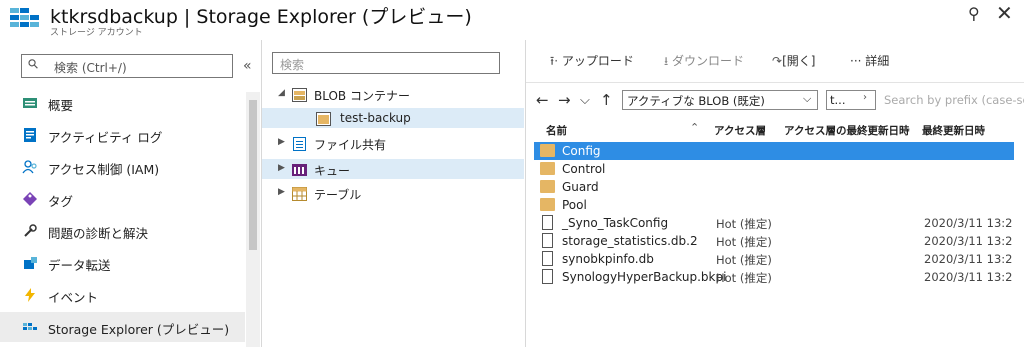 The image size is (1024, 347). Describe the element at coordinates (393, 169) in the screenshot. I see `tree-item-queues: ▶ キュー` at that location.